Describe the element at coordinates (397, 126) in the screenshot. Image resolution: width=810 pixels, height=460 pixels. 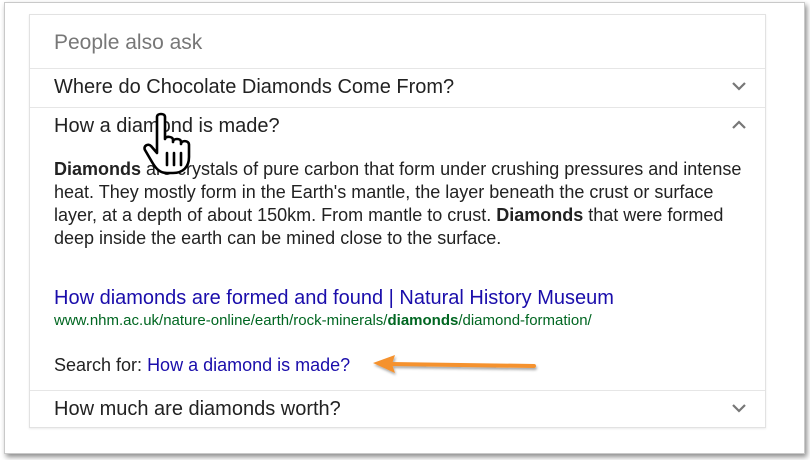
I see `question-row-how-diamond-made: How a diamond is made?` at that location.